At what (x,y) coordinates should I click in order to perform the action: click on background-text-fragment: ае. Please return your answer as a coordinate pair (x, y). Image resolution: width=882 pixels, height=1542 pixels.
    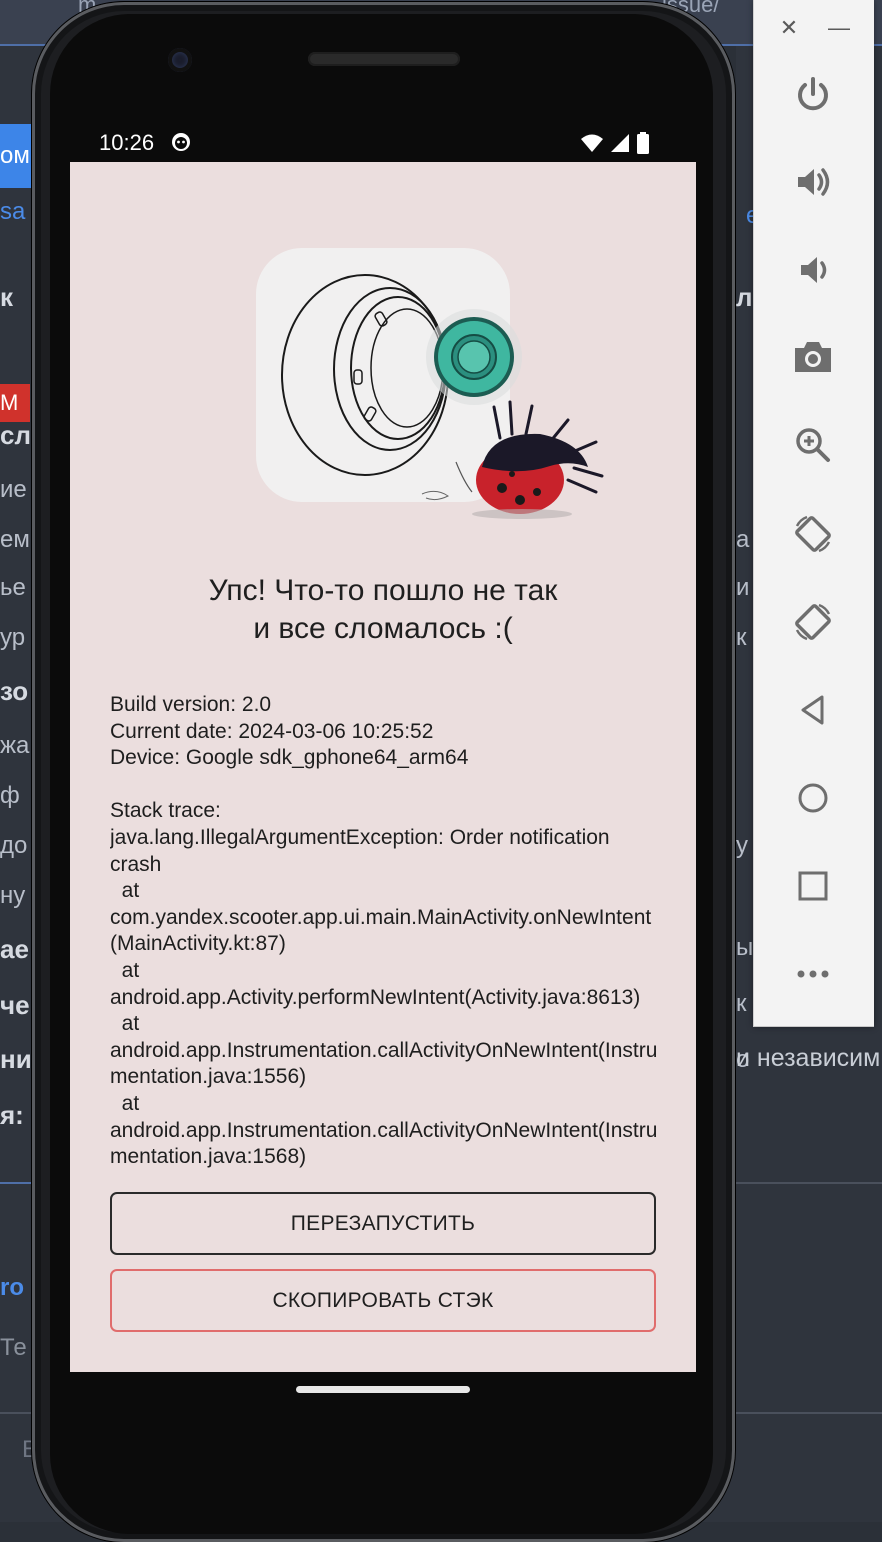
    Looking at the image, I should click on (14, 949).